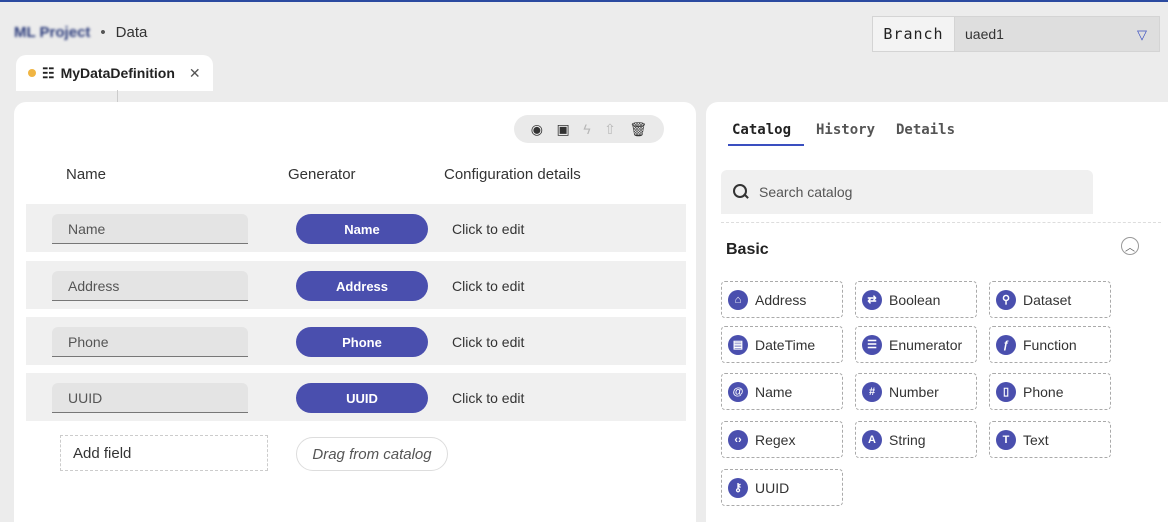 This screenshot has width=1168, height=522. Describe the element at coordinates (52, 32) in the screenshot. I see `breadcrumb-project: ML Project` at that location.